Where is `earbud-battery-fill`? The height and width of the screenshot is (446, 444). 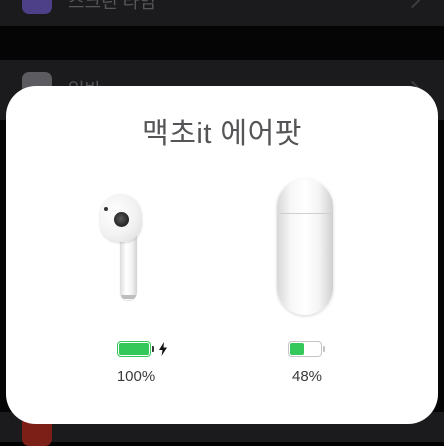 earbud-battery-fill is located at coordinates (134, 349).